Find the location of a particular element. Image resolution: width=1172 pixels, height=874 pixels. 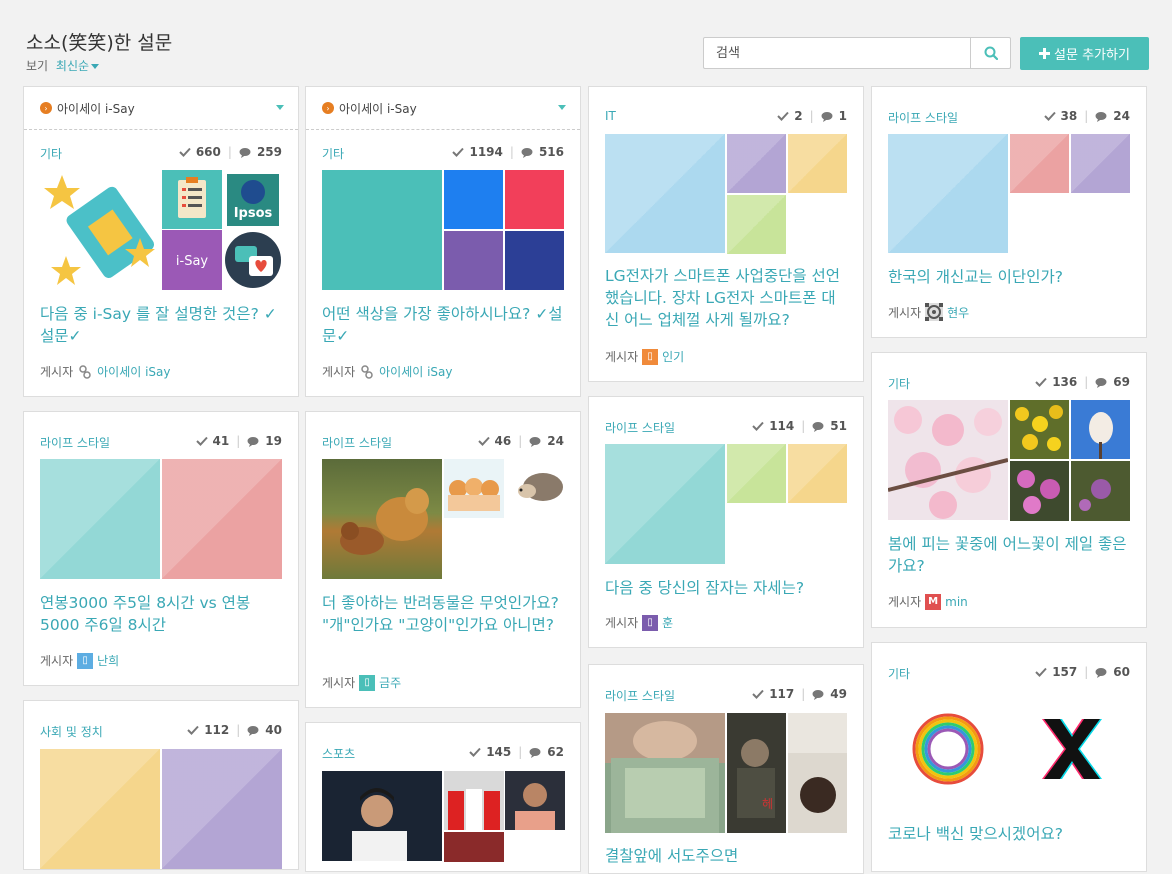

comment-count: 51 is located at coordinates (838, 426).